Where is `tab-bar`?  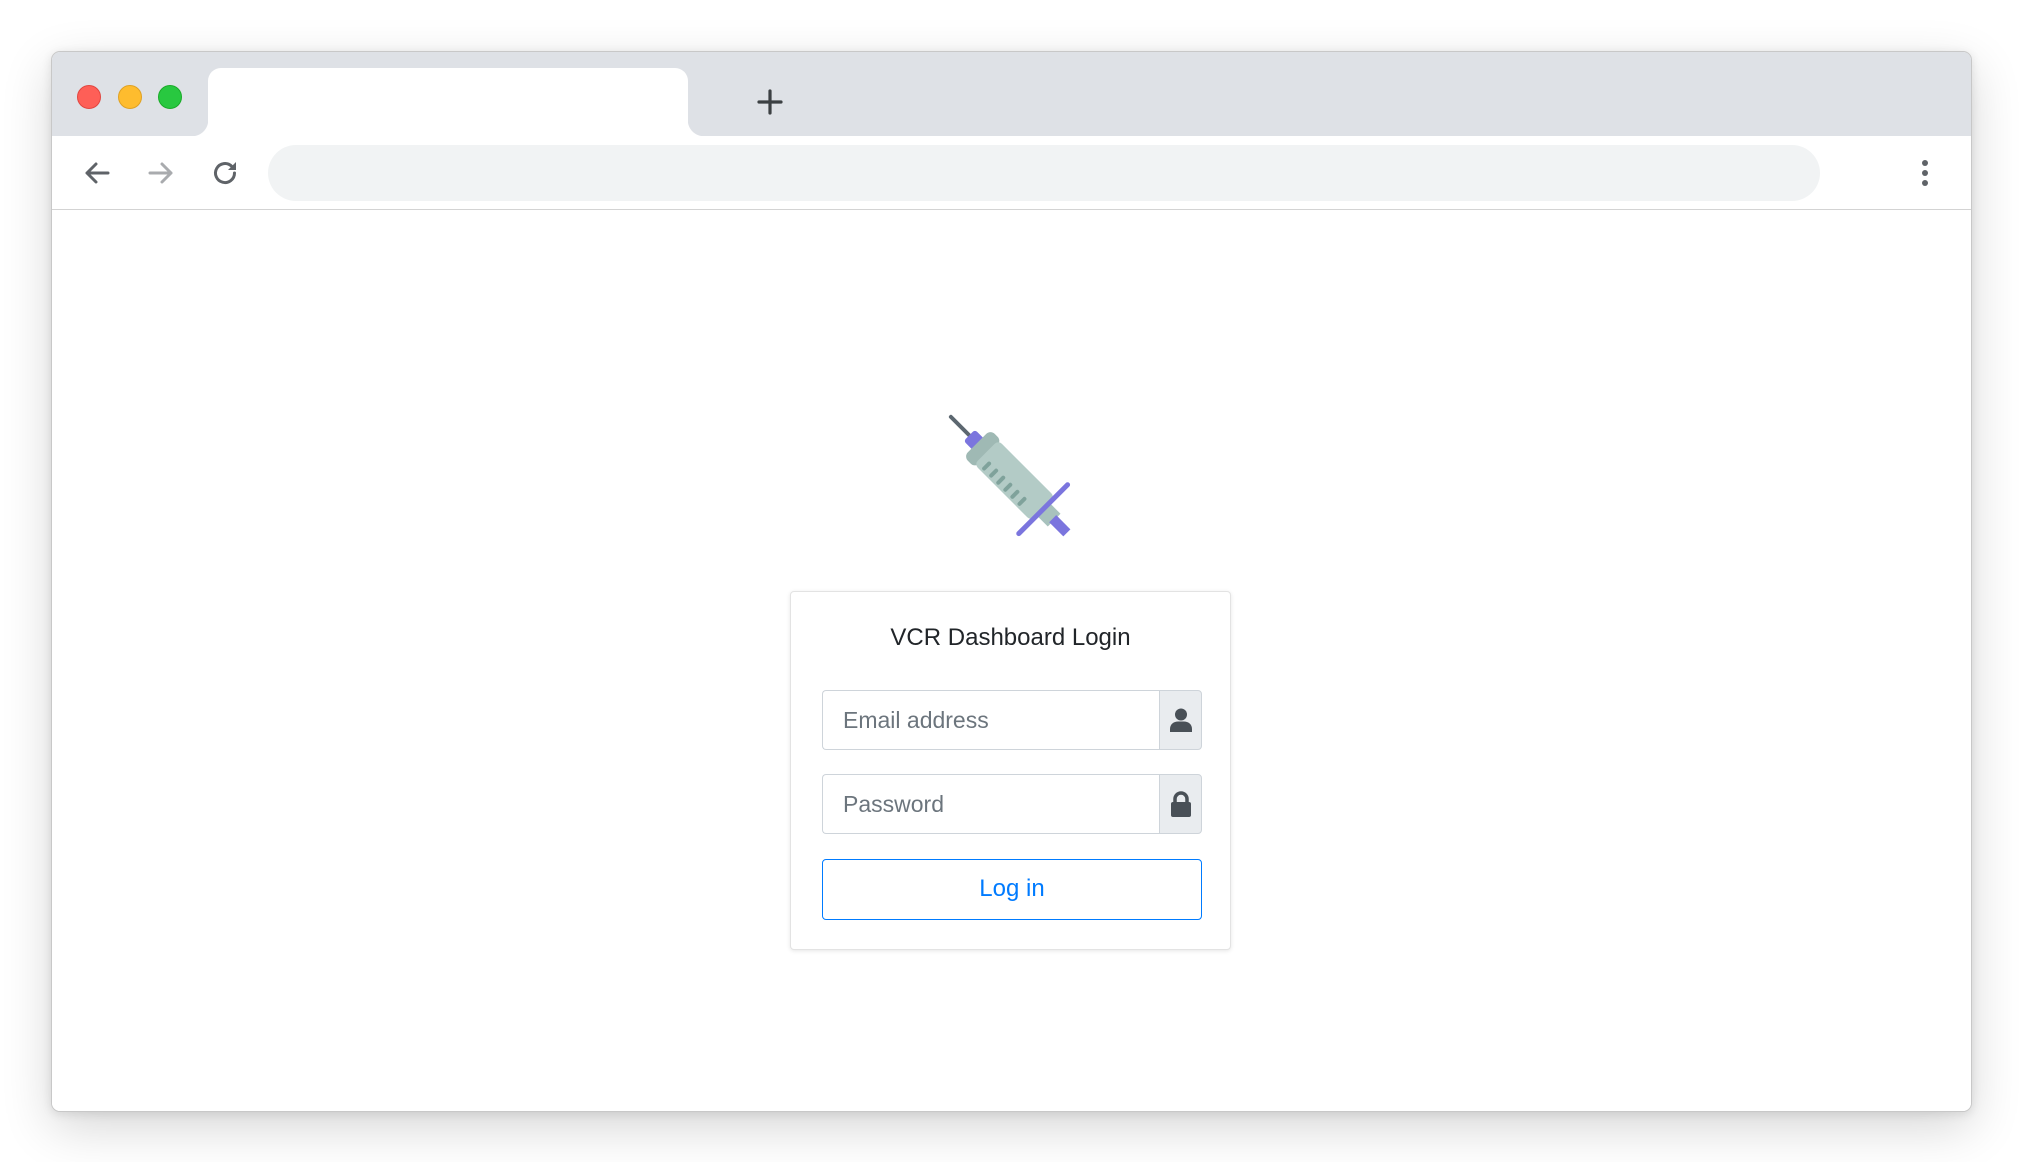 tab-bar is located at coordinates (1011, 94).